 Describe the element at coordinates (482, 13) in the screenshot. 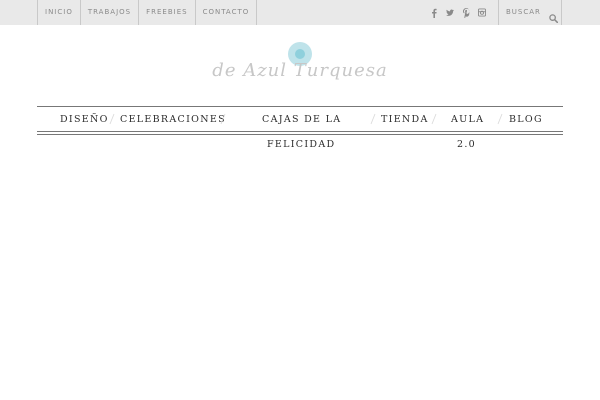

I see `instagram-icon` at that location.